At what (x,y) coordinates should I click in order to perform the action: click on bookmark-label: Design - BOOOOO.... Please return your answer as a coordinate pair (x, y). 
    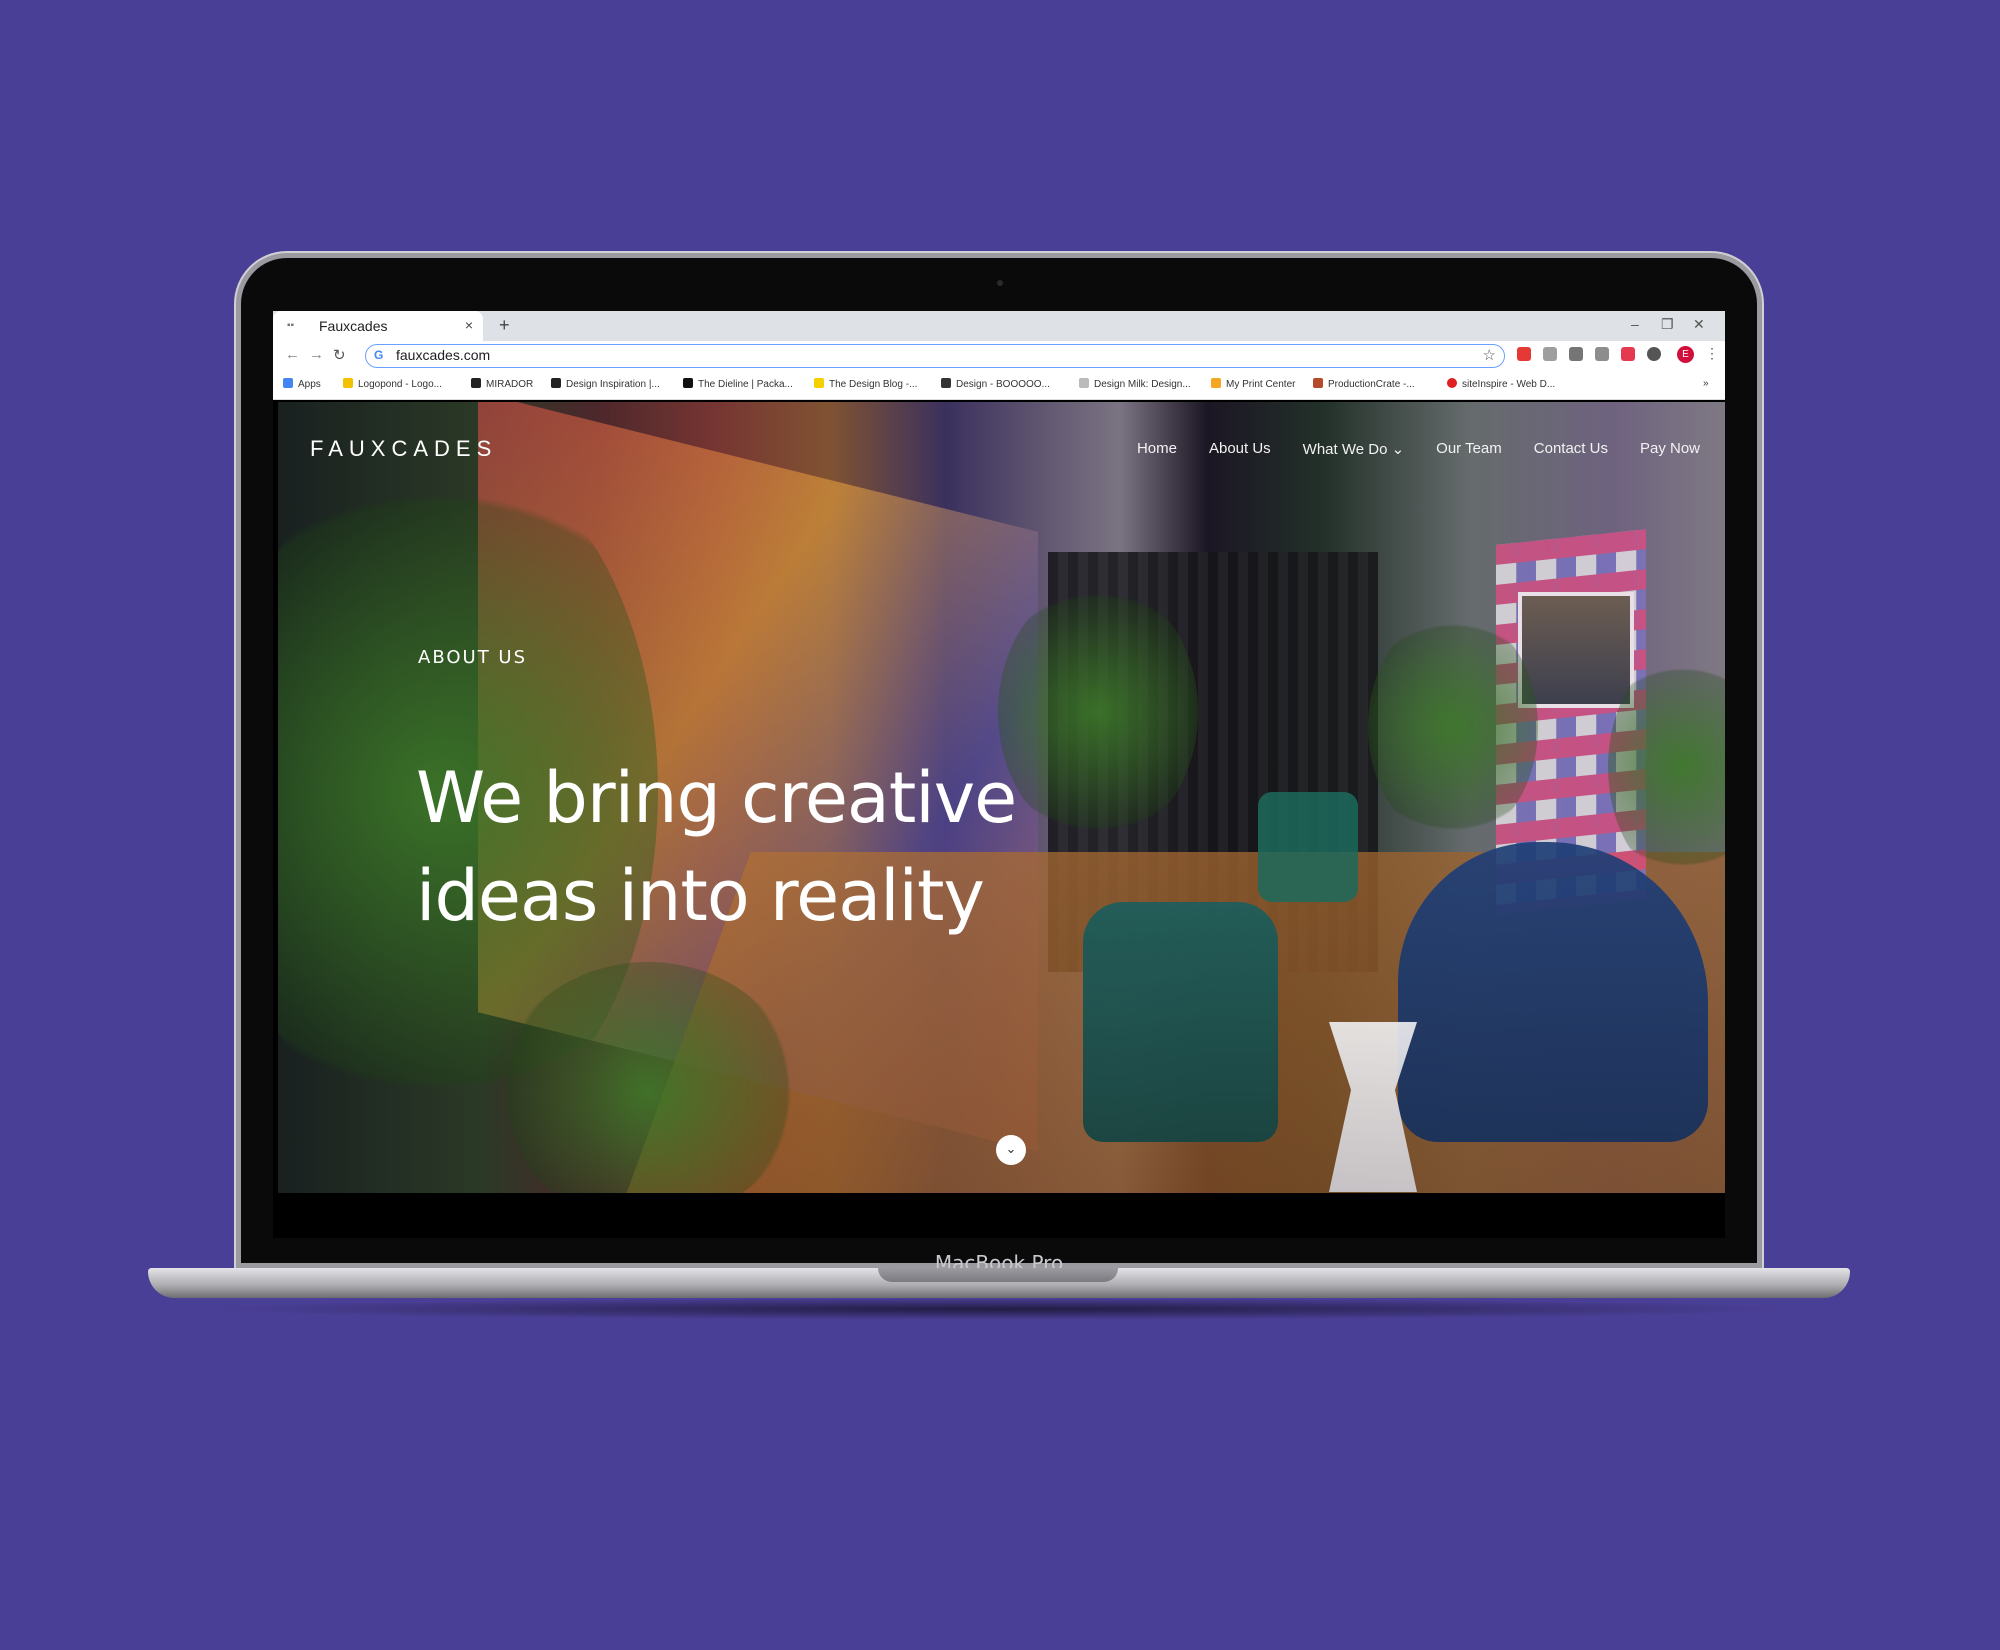
    Looking at the image, I should click on (1003, 384).